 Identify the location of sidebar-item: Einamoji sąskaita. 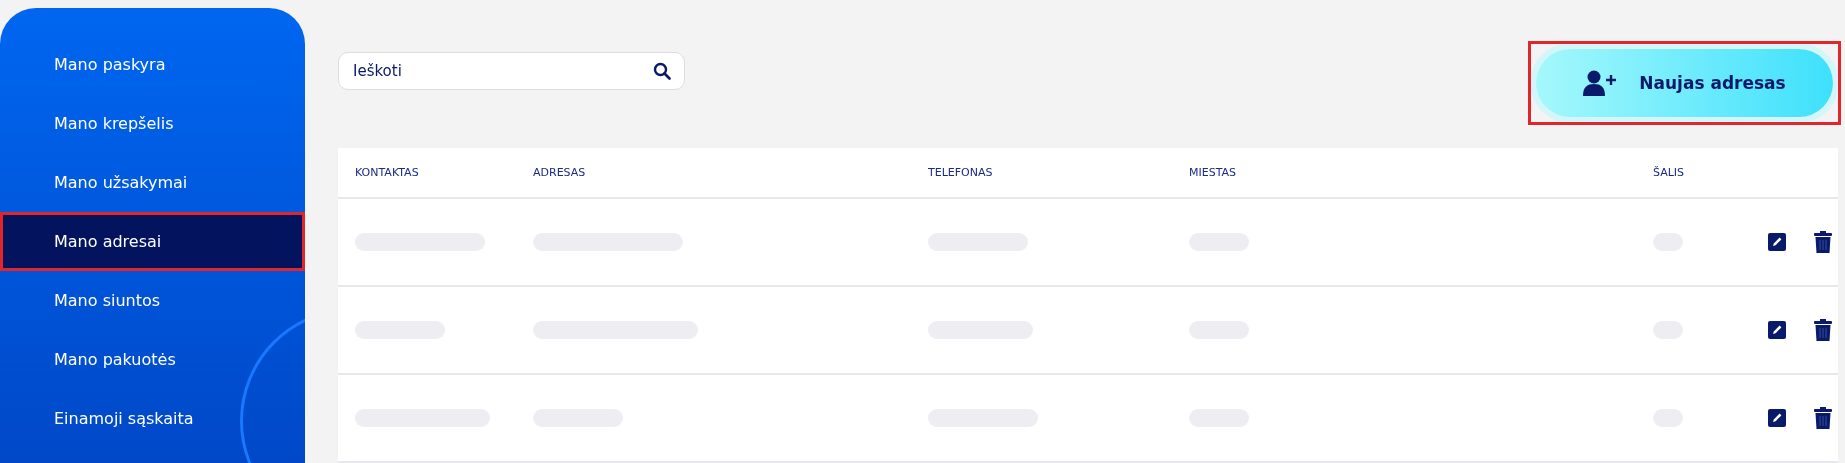
(152, 418).